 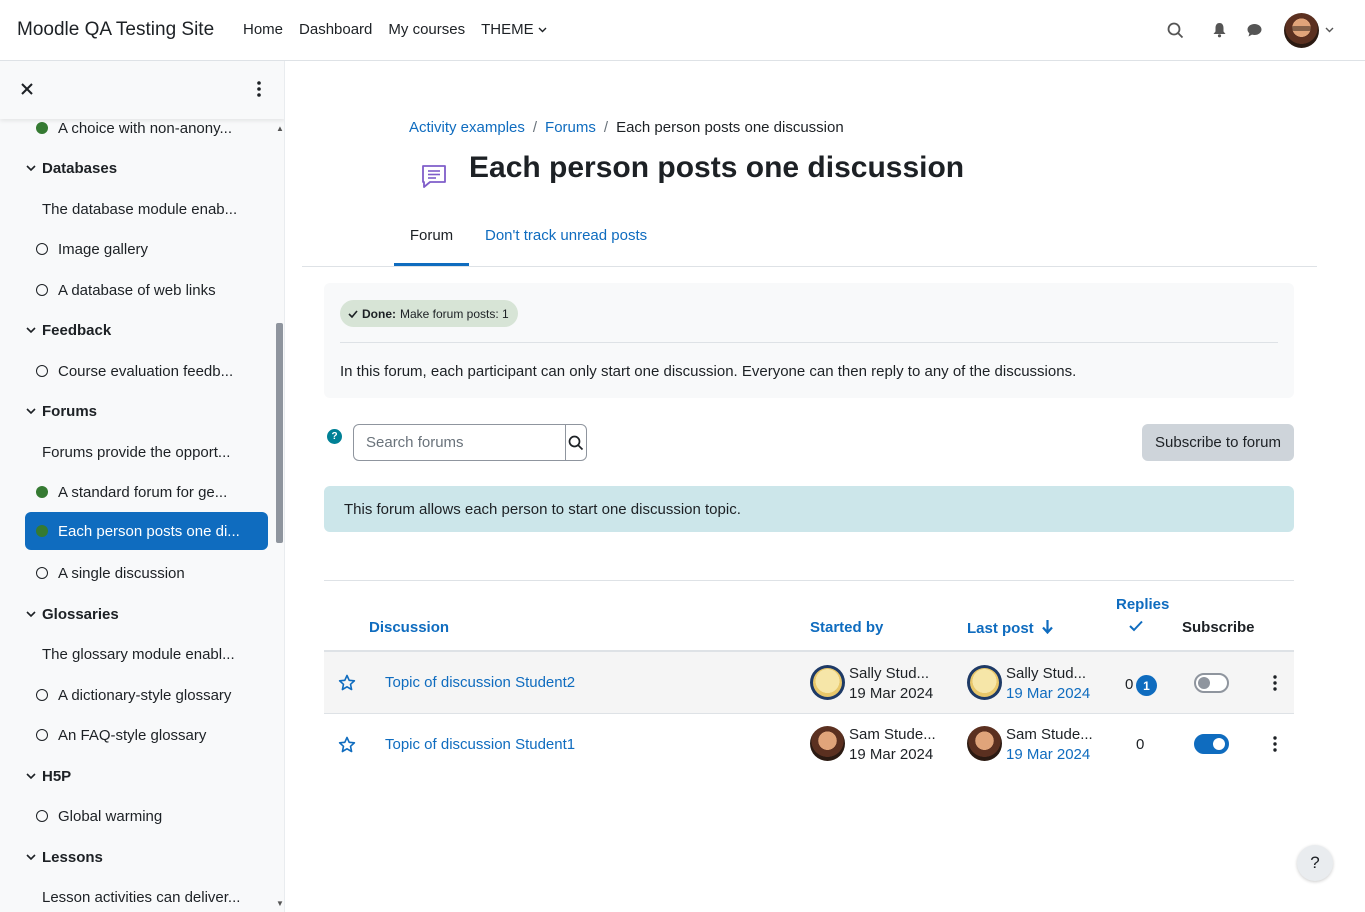 I want to click on divider, so click(x=809, y=342).